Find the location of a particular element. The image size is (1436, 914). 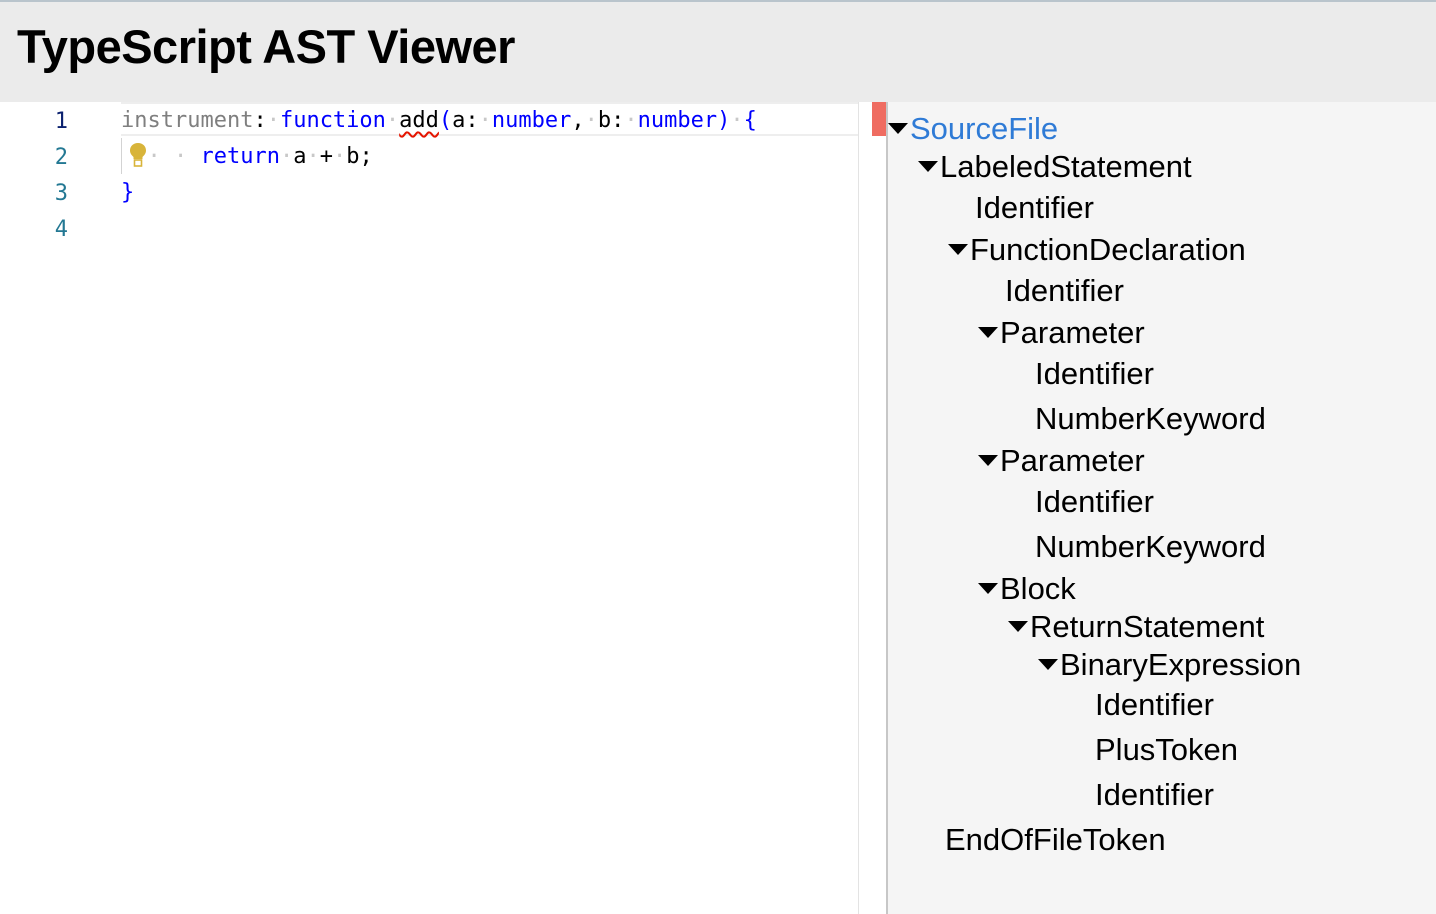

tree-node-labeledstatement: LabeledStatement is located at coordinates (1055, 166).